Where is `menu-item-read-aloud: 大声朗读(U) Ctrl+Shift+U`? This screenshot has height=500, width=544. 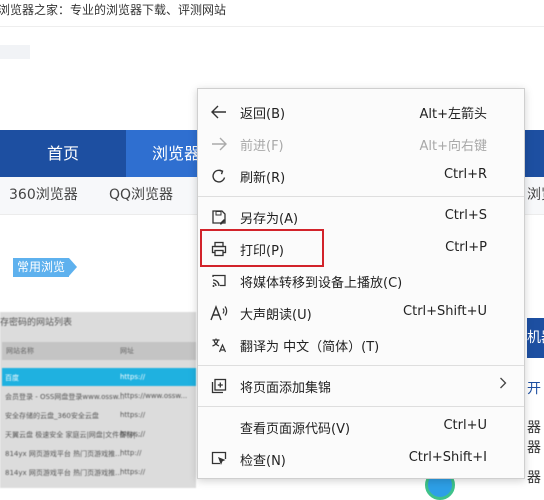
menu-item-read-aloud: 大声朗读(U) Ctrl+Shift+U is located at coordinates (361, 313).